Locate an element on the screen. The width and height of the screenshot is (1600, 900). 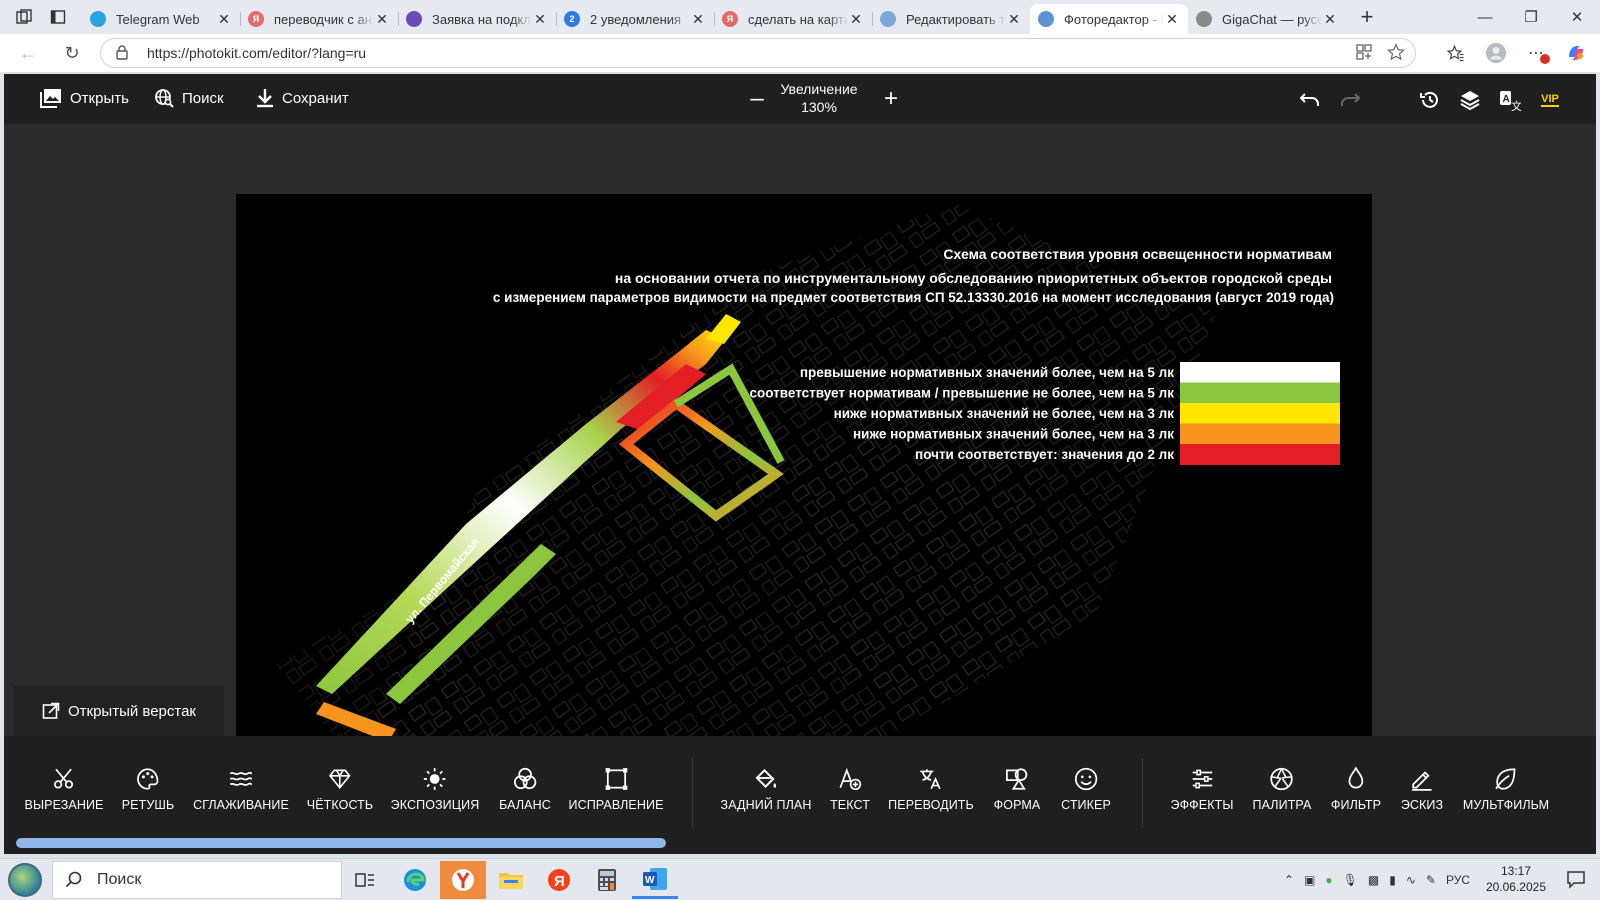
search-button: Поиск is located at coordinates (189, 98).